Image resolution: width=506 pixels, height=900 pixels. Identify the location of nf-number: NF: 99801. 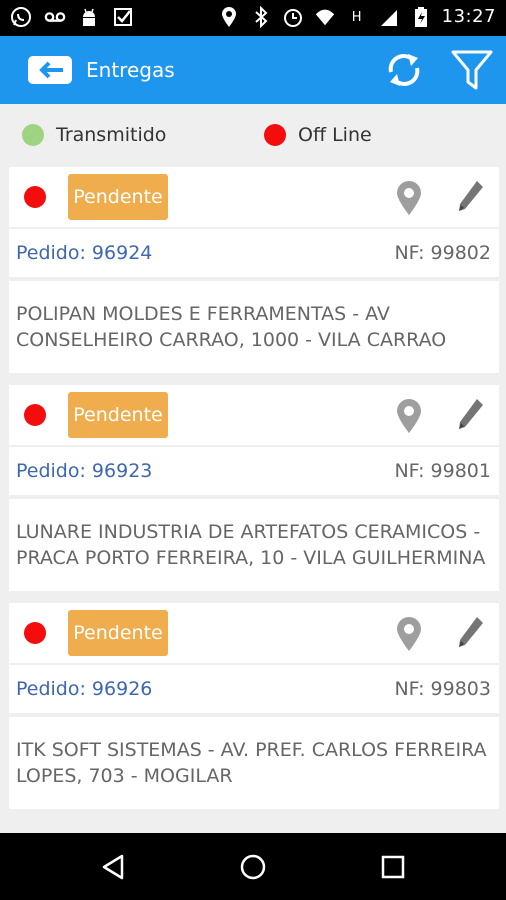
(442, 471).